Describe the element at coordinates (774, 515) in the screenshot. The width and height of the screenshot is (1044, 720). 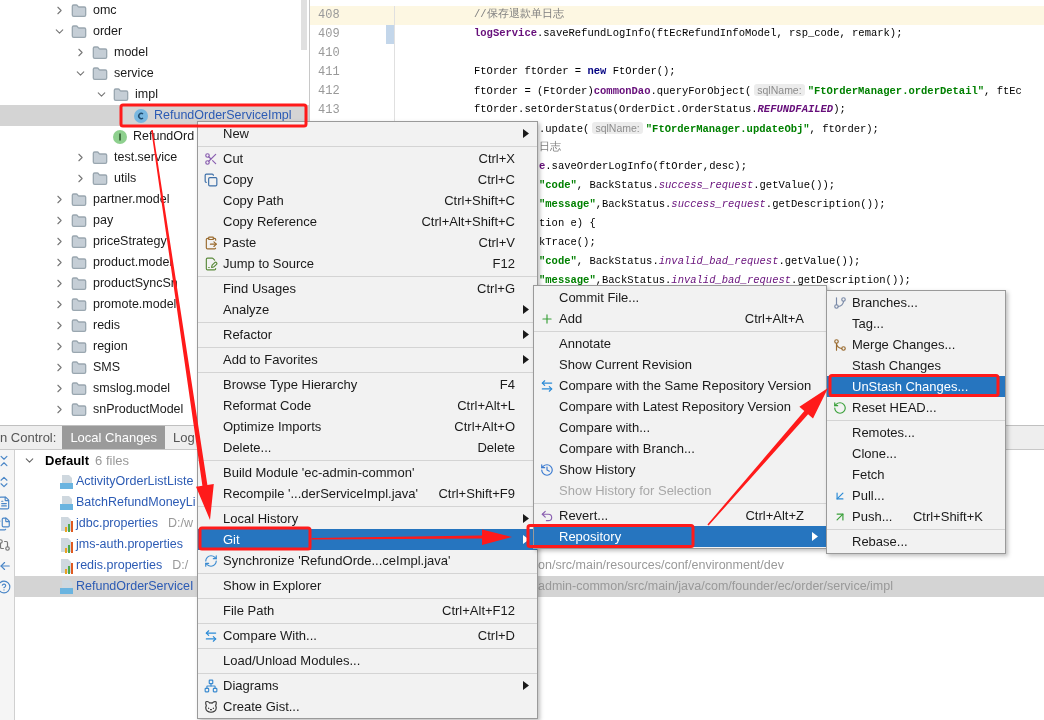
I see `shortcut-label: Ctrl+Alt+Z` at that location.